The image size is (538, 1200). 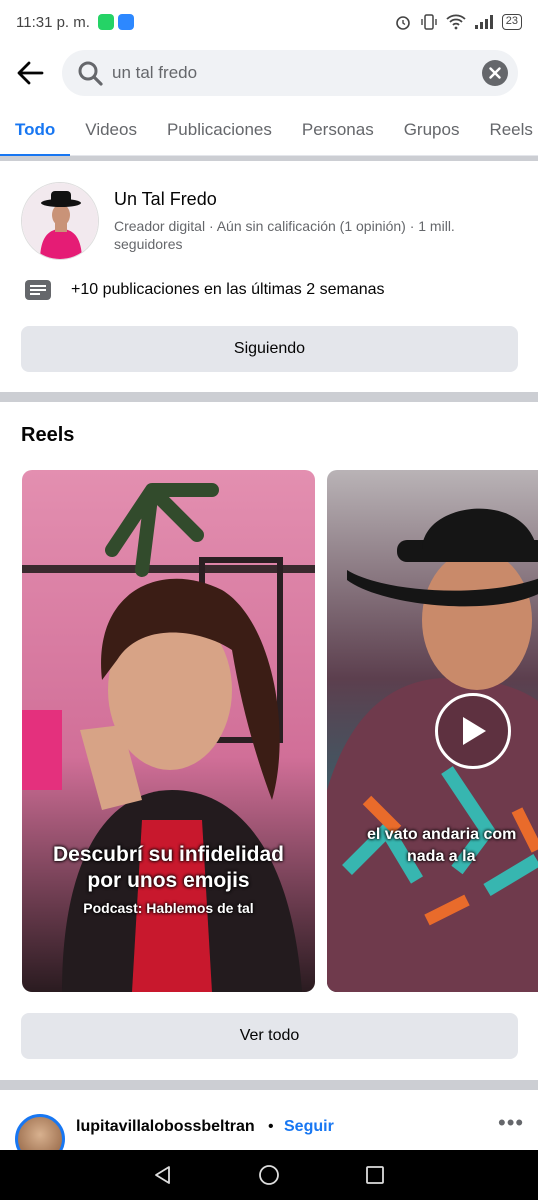 I want to click on post-username: lupitavillalobossbeltran, so click(x=165, y=1127).